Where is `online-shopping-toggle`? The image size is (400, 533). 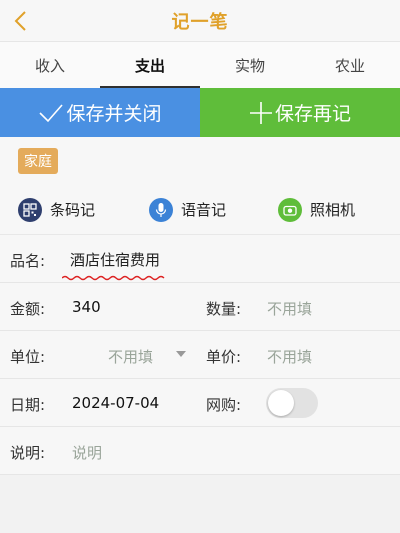
online-shopping-toggle is located at coordinates (292, 403).